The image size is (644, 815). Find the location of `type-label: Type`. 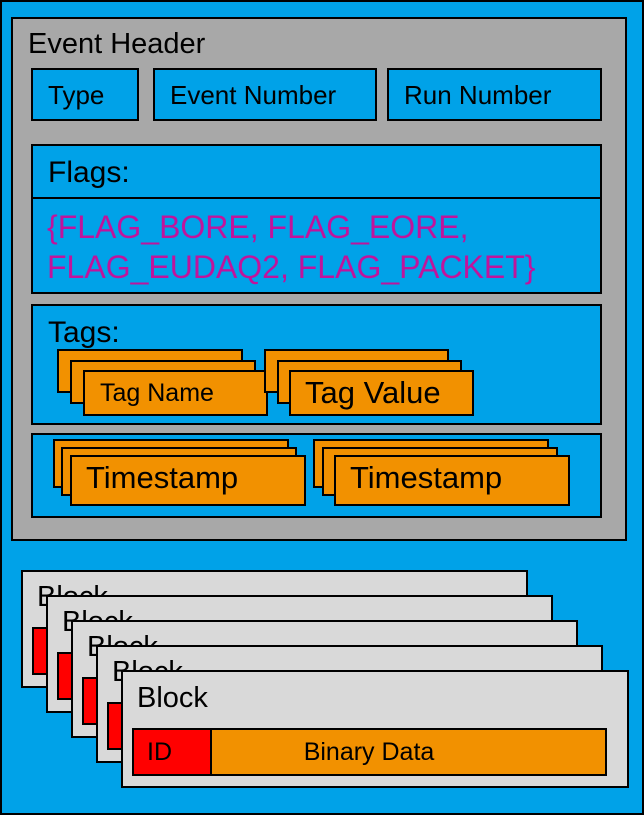

type-label: Type is located at coordinates (76, 95).